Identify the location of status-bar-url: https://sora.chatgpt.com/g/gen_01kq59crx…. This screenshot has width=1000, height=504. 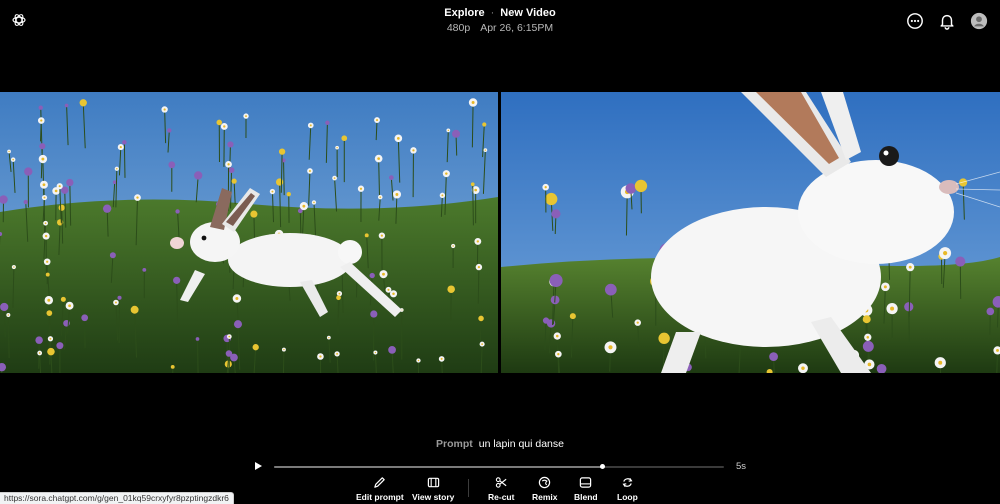
(117, 498).